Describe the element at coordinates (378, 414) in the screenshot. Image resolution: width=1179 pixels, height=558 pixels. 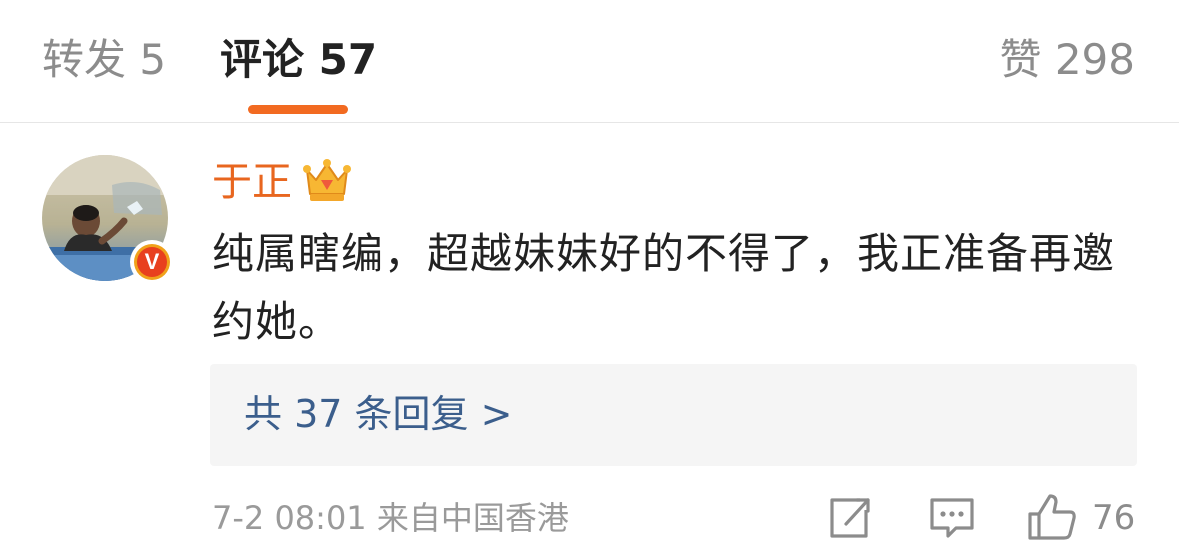
I see `view-replies-link: 共 37 条回复 >` at that location.